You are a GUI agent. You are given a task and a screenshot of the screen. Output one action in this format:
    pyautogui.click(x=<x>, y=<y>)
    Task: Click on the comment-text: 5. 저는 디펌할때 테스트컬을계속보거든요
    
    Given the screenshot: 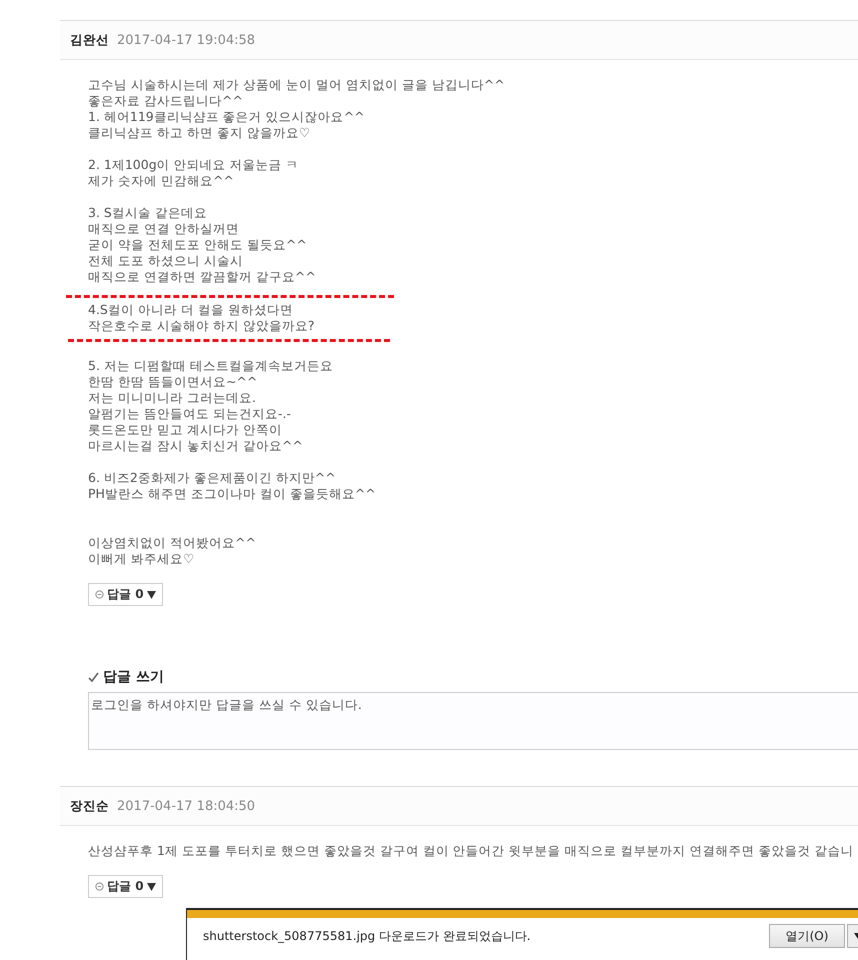 What is the action you would take?
    pyautogui.click(x=210, y=366)
    